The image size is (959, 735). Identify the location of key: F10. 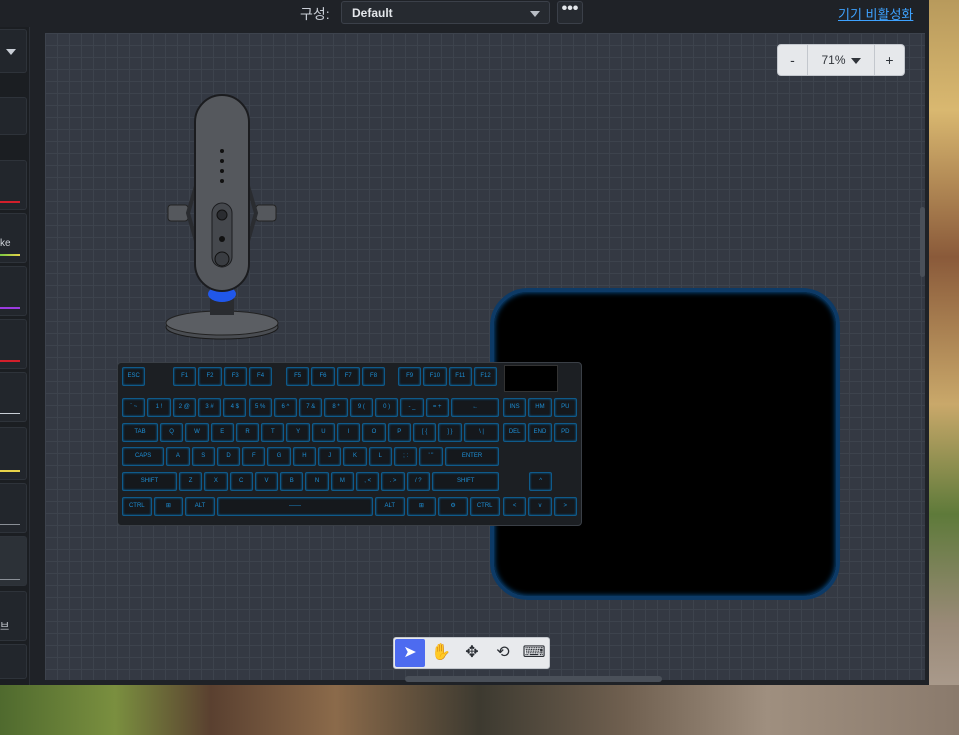
(435, 376).